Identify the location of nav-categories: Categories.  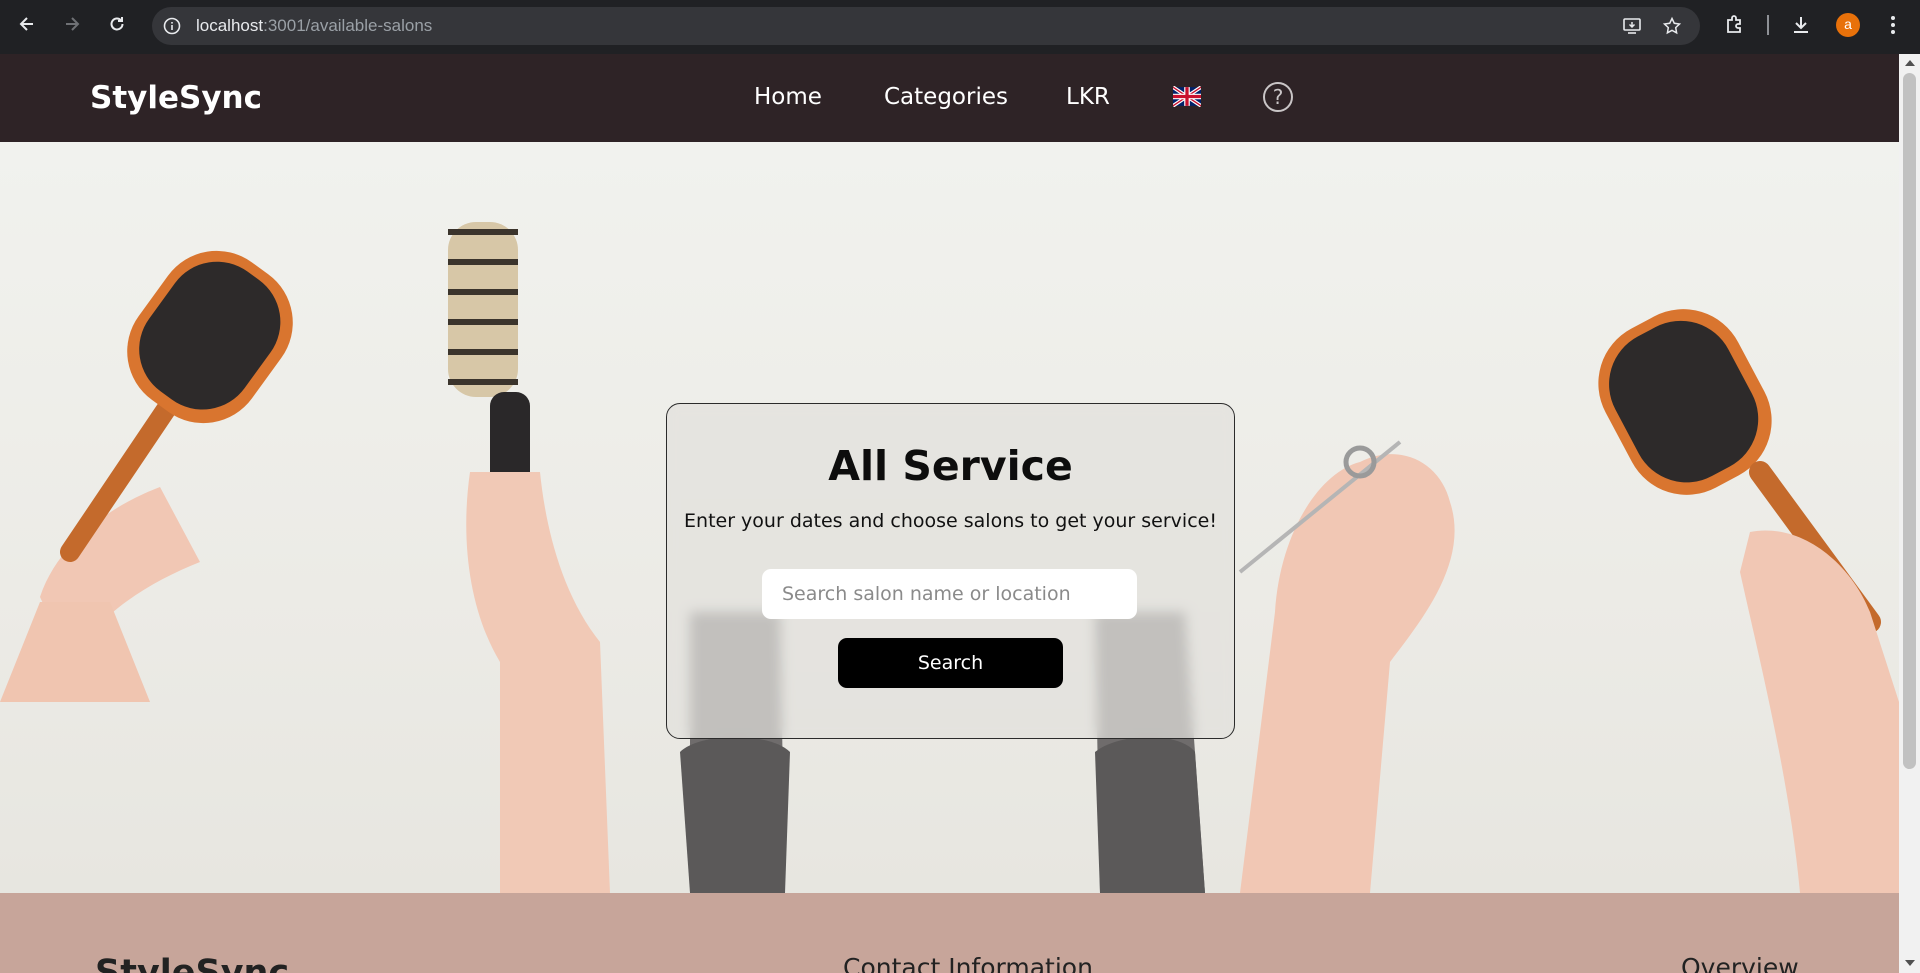
(946, 97).